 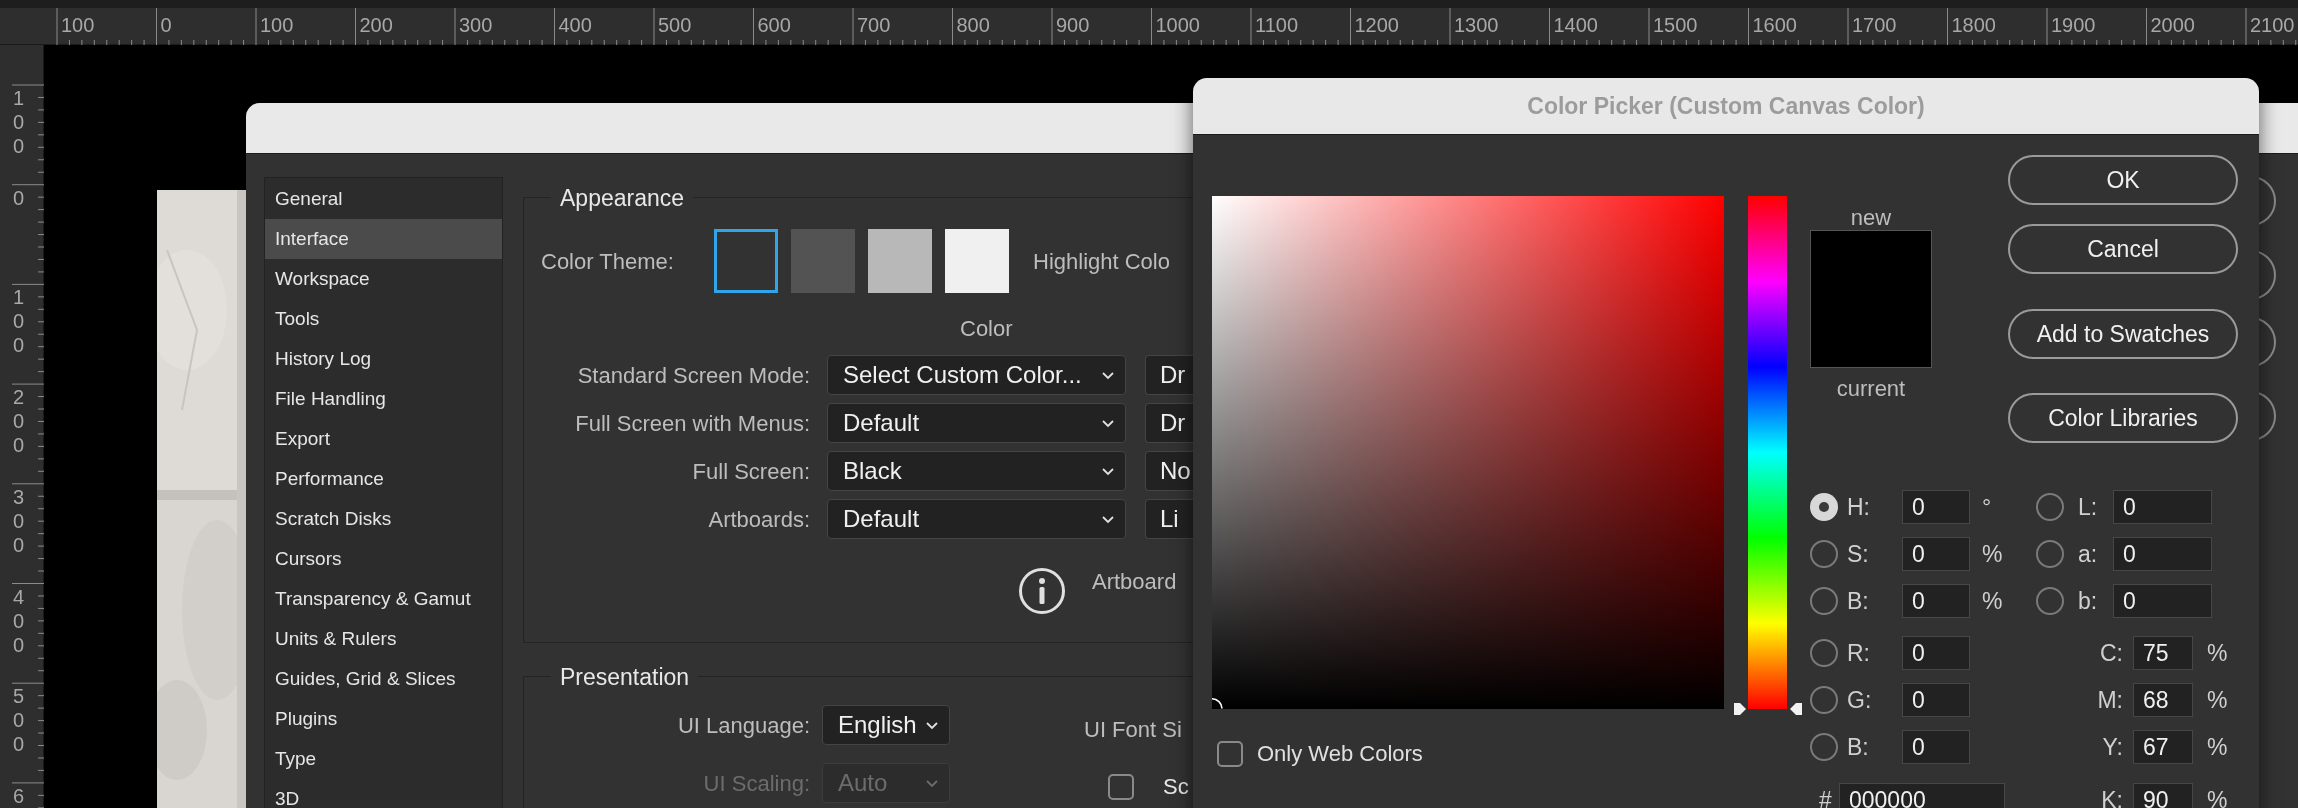 What do you see at coordinates (1860, 700) in the screenshot?
I see `field-label: G:` at bounding box center [1860, 700].